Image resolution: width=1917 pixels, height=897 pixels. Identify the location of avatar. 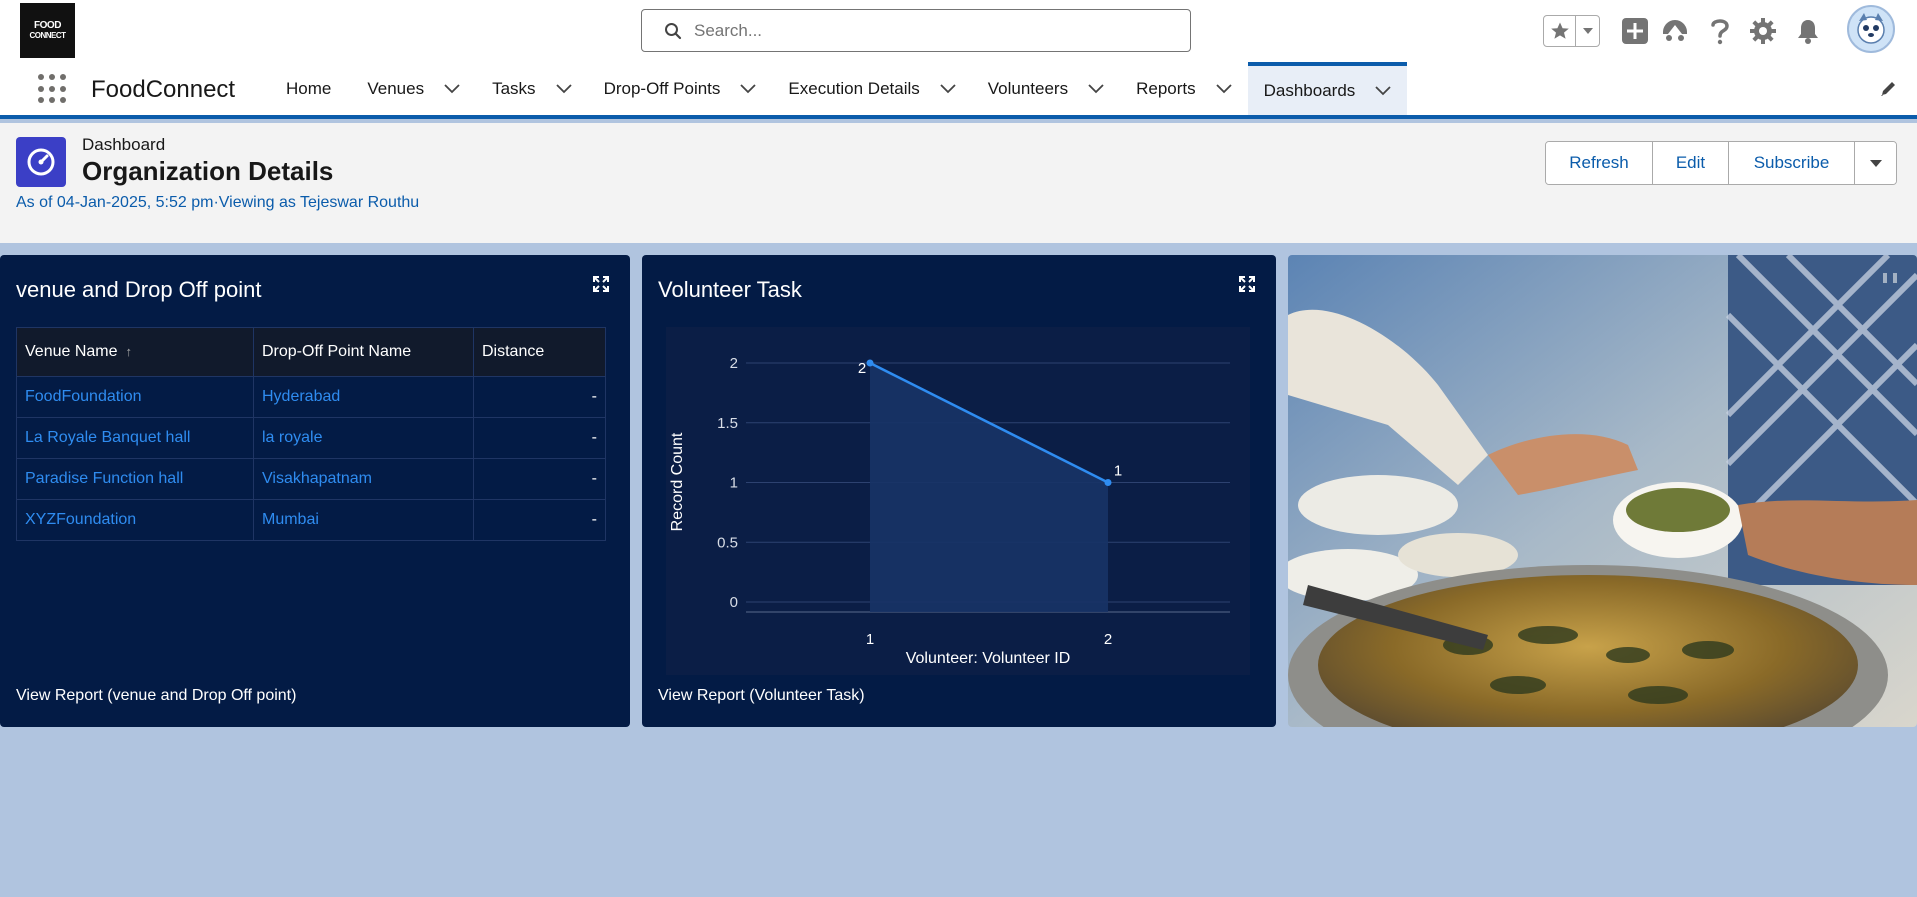
(1871, 29).